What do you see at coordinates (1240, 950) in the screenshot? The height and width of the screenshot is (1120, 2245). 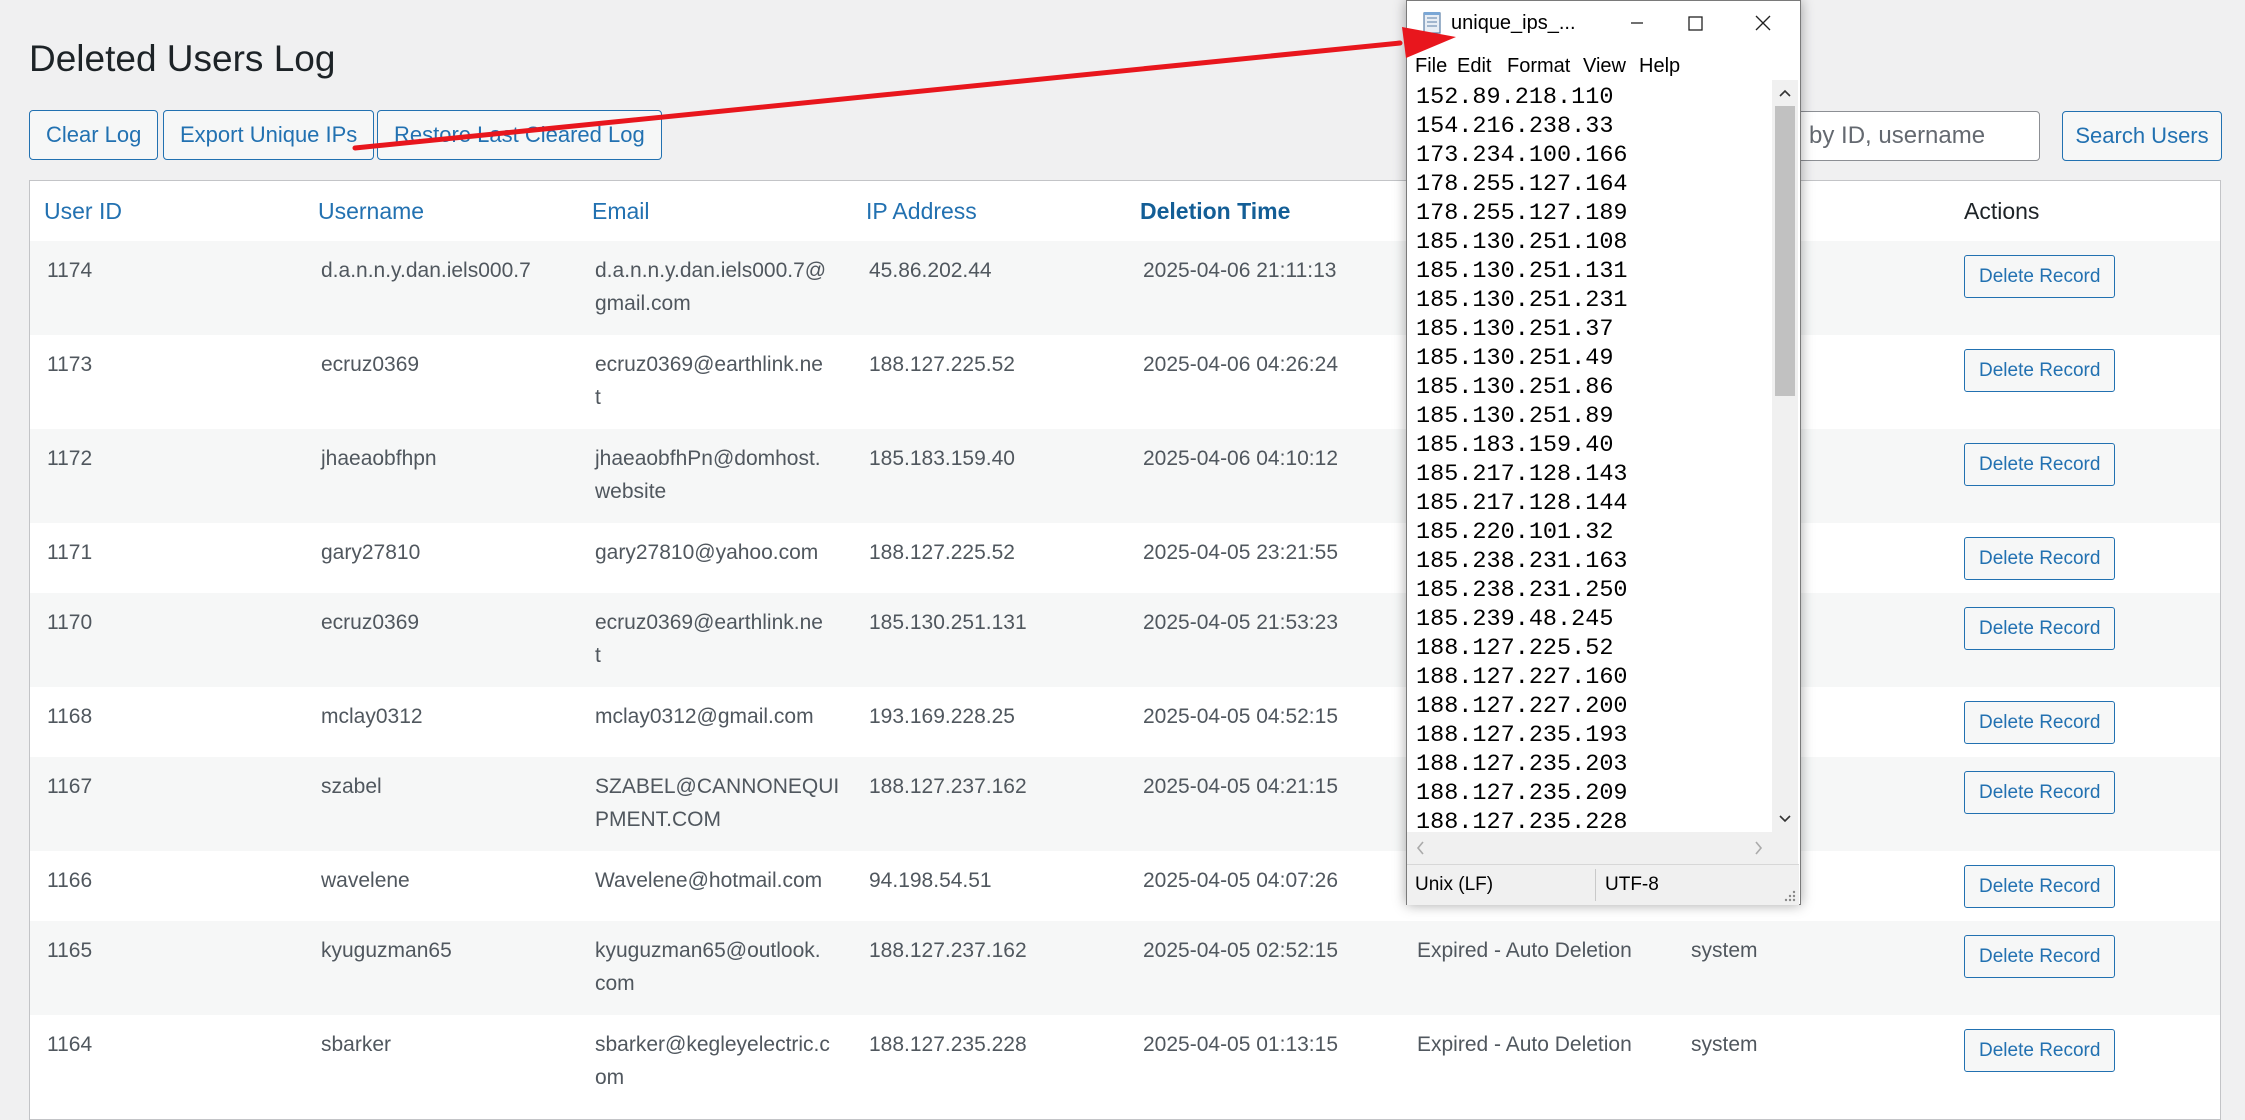 I see `cell-deletion-time: 2025-04-05 02:52:15` at bounding box center [1240, 950].